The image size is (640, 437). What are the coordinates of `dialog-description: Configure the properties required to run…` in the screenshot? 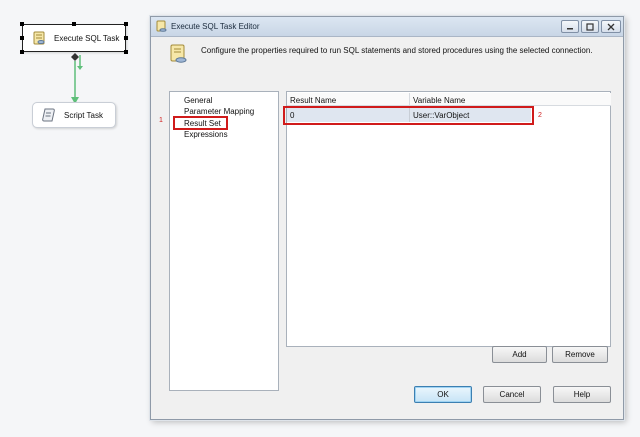 It's located at (397, 50).